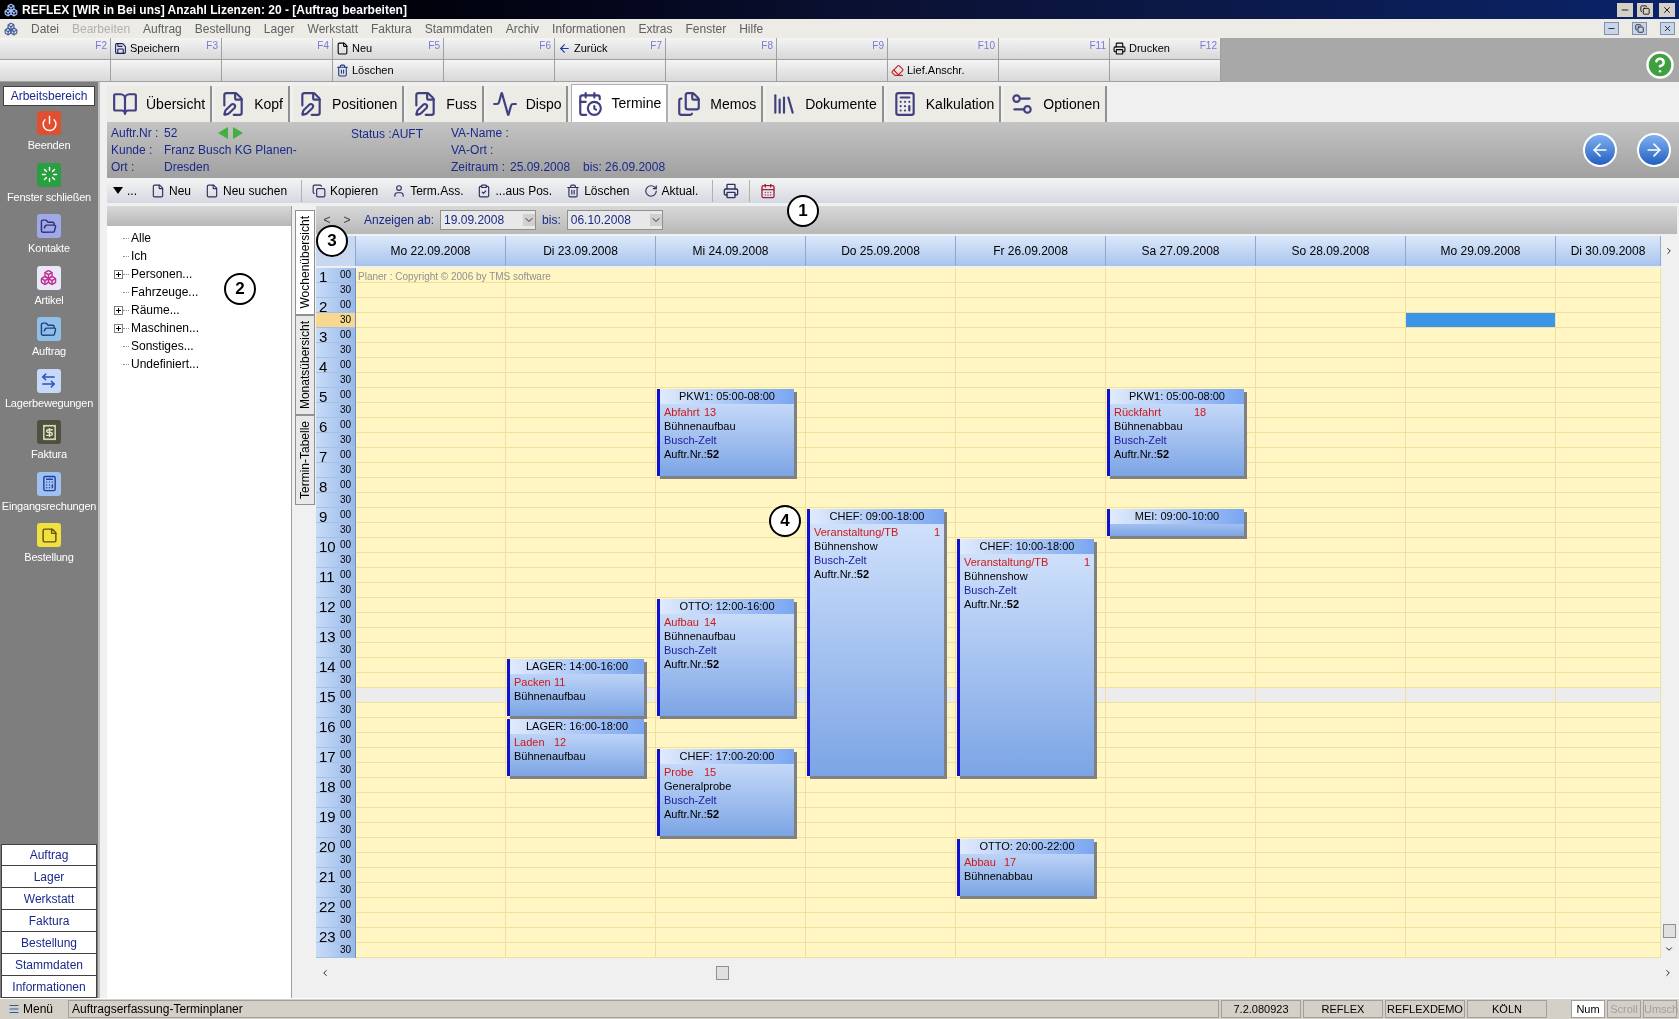  I want to click on function-key-button: Zurück F7, so click(610, 49).